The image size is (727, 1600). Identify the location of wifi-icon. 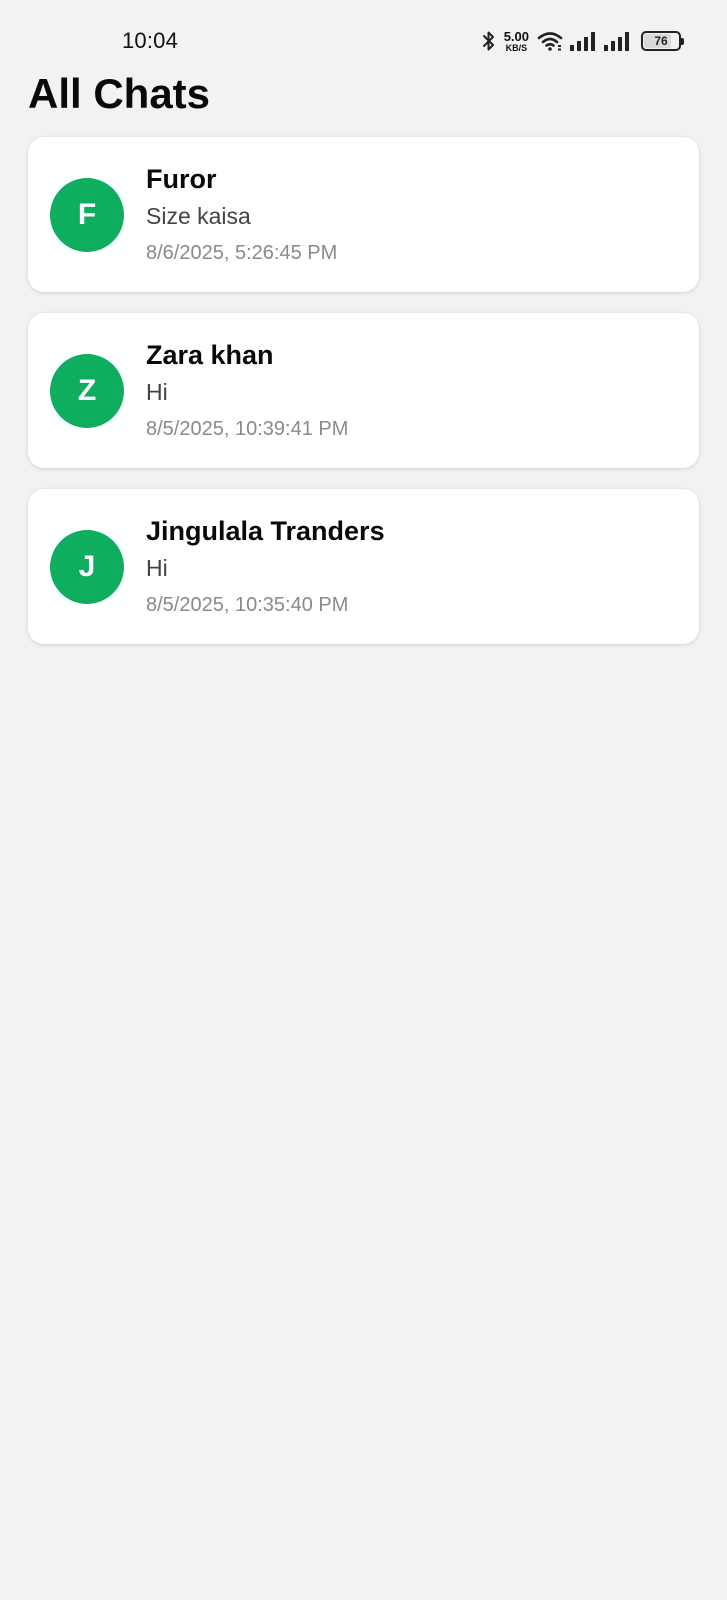
(550, 41).